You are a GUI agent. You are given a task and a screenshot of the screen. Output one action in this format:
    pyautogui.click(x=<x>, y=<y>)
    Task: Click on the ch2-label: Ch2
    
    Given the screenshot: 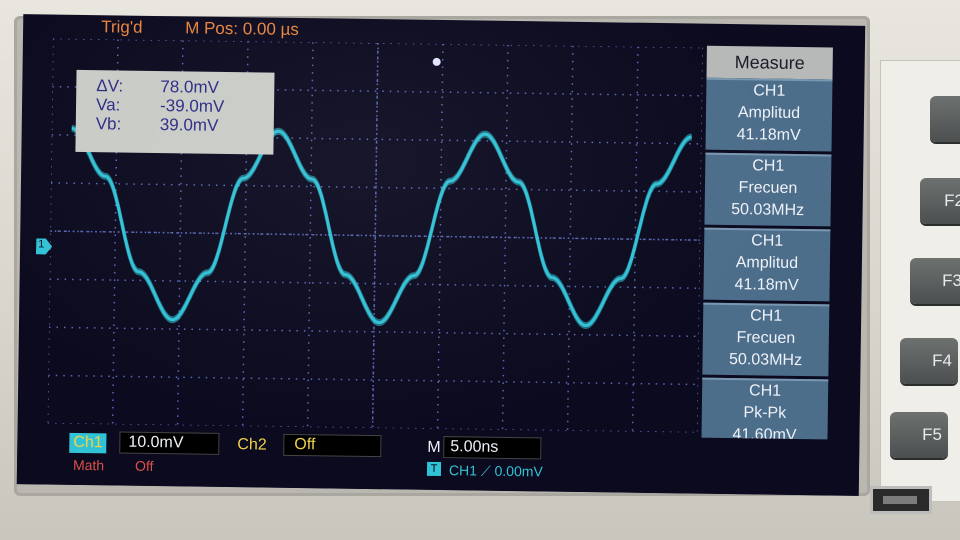 What is the action you would take?
    pyautogui.click(x=252, y=445)
    